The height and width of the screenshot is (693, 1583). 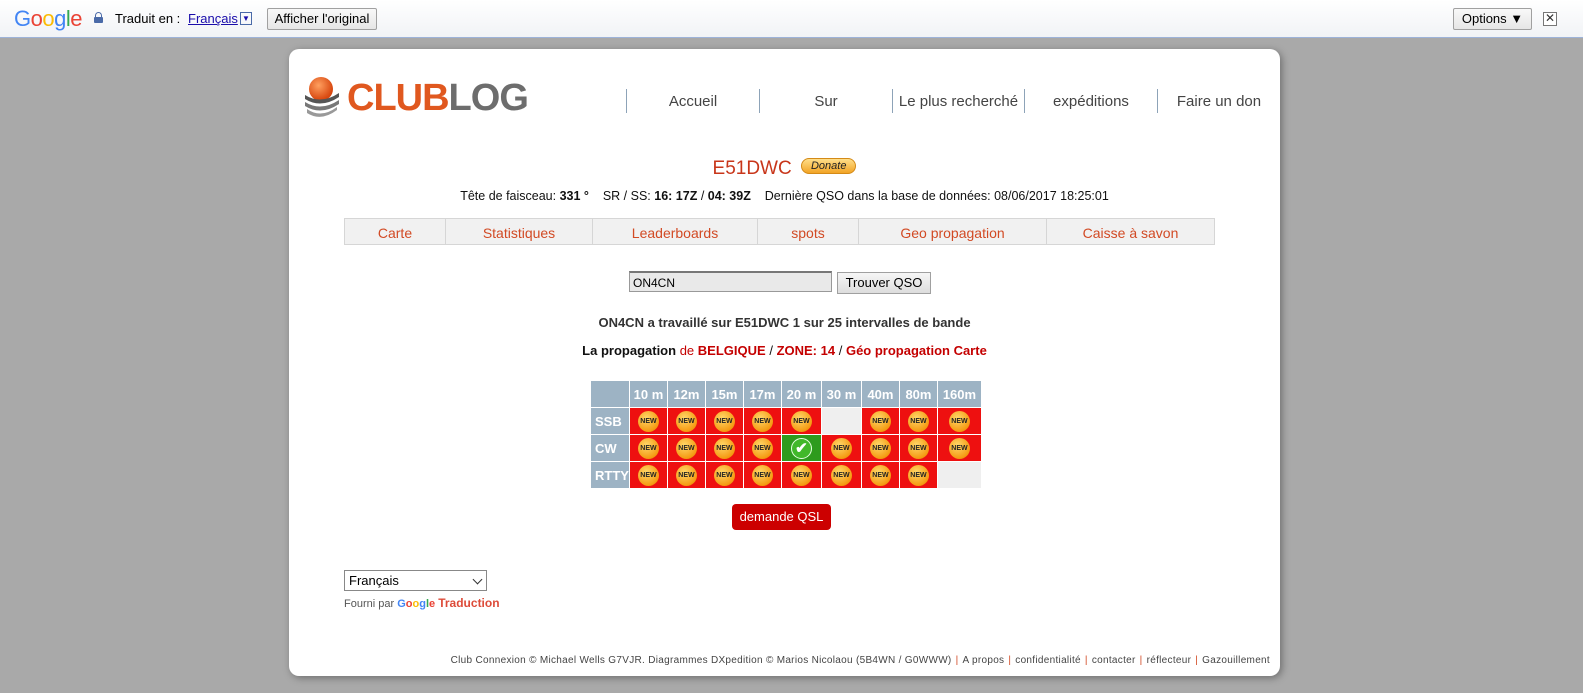 I want to click on footer-link-privacy: confidentialité, so click(x=1048, y=660).